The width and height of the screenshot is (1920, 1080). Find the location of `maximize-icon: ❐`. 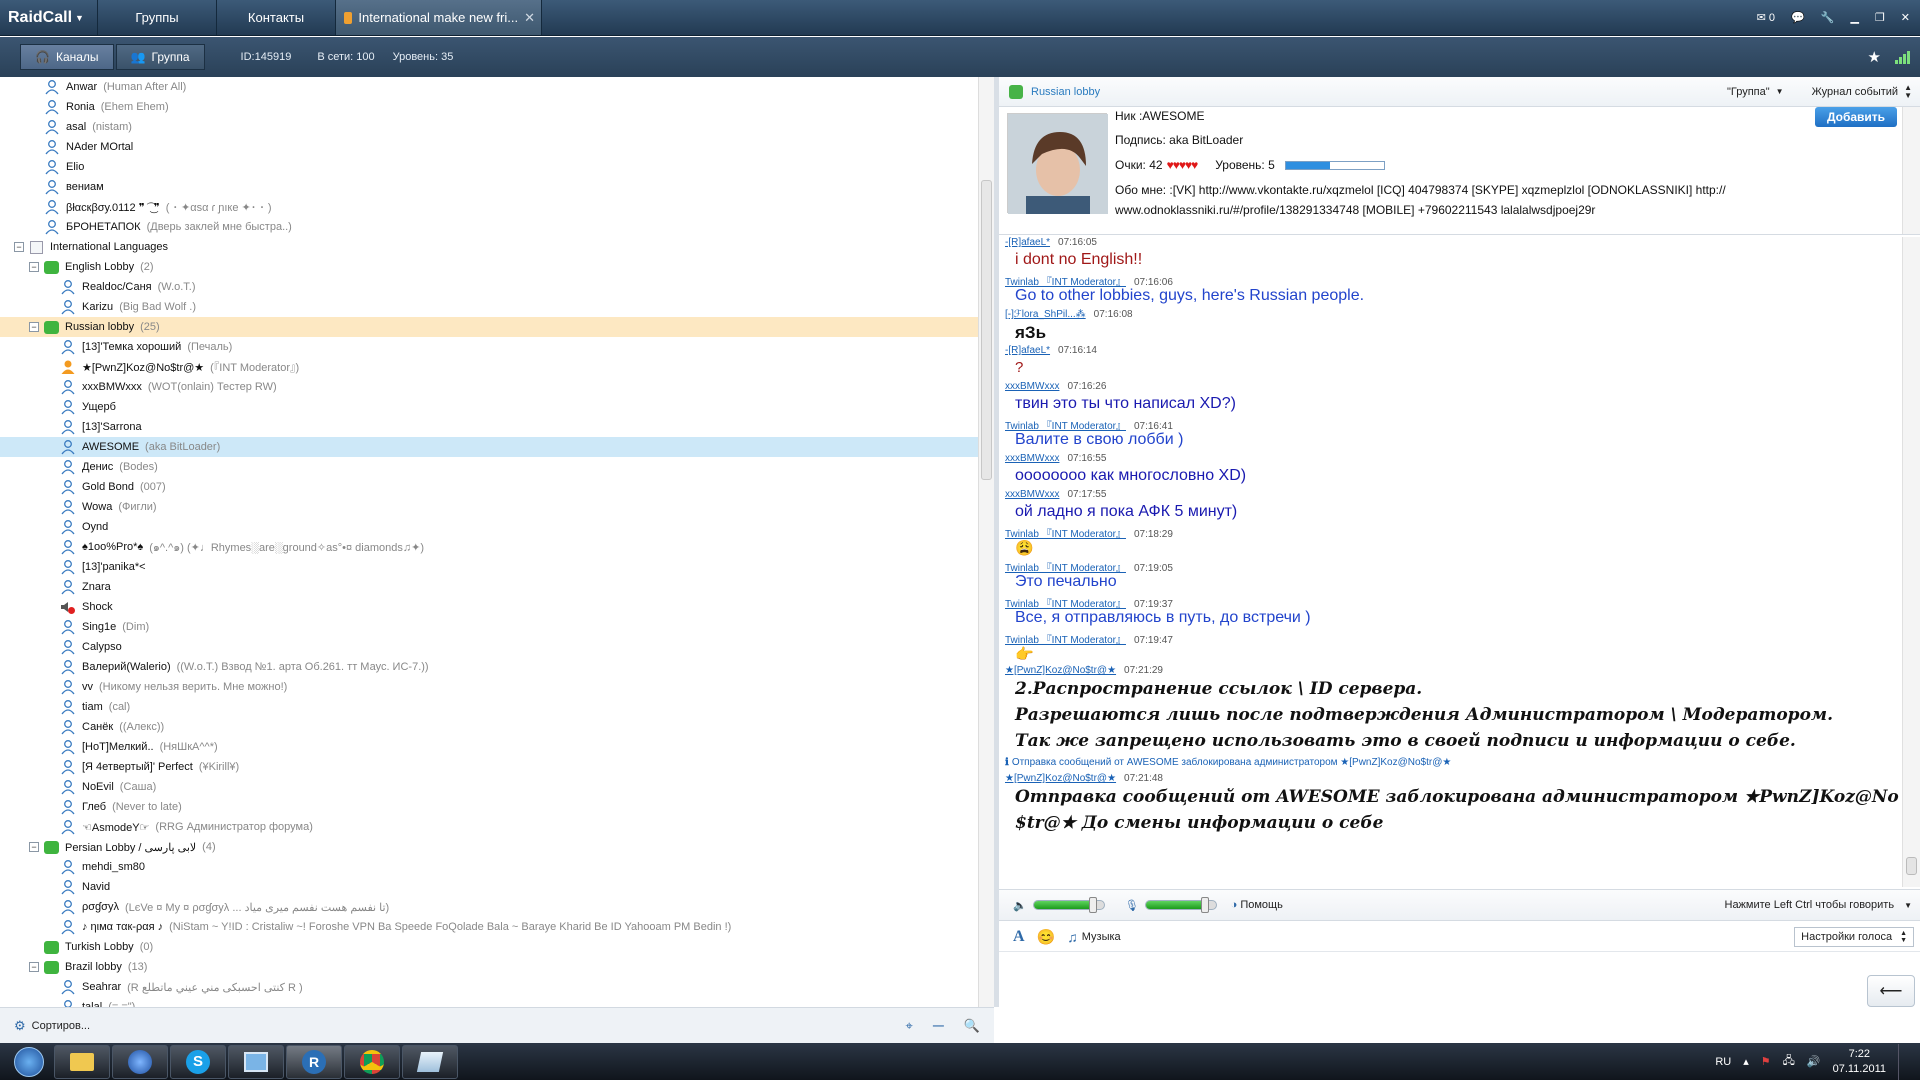

maximize-icon: ❐ is located at coordinates (1880, 17).